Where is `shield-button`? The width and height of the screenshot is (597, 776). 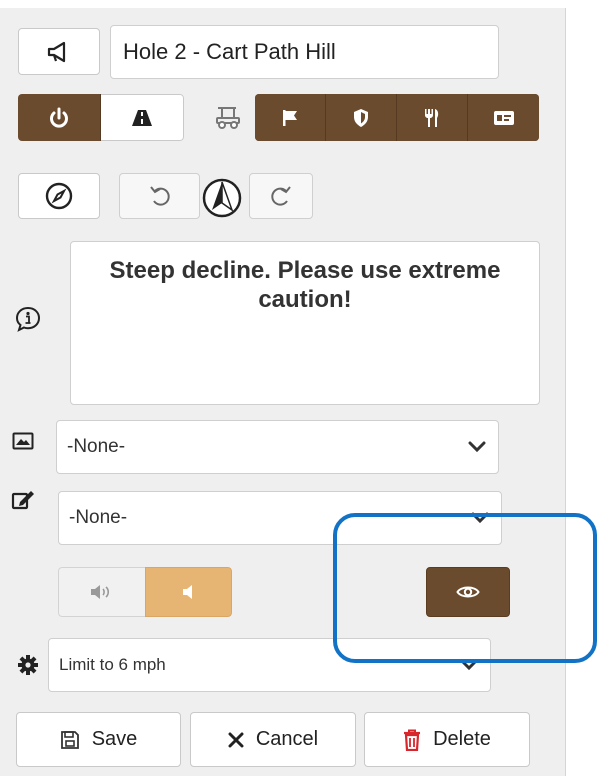
shield-button is located at coordinates (361, 117).